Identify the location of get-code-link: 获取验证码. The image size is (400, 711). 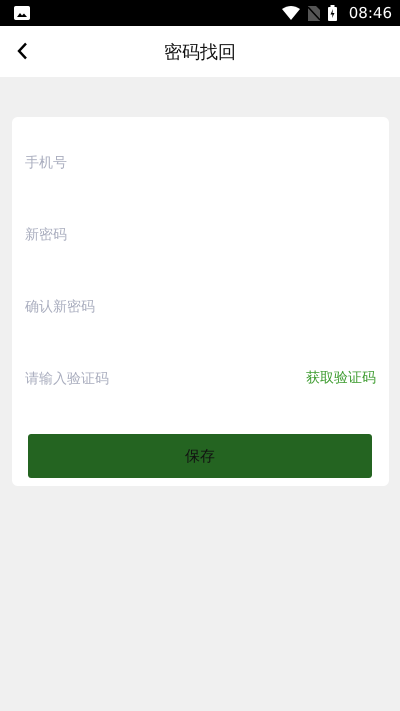
(341, 377).